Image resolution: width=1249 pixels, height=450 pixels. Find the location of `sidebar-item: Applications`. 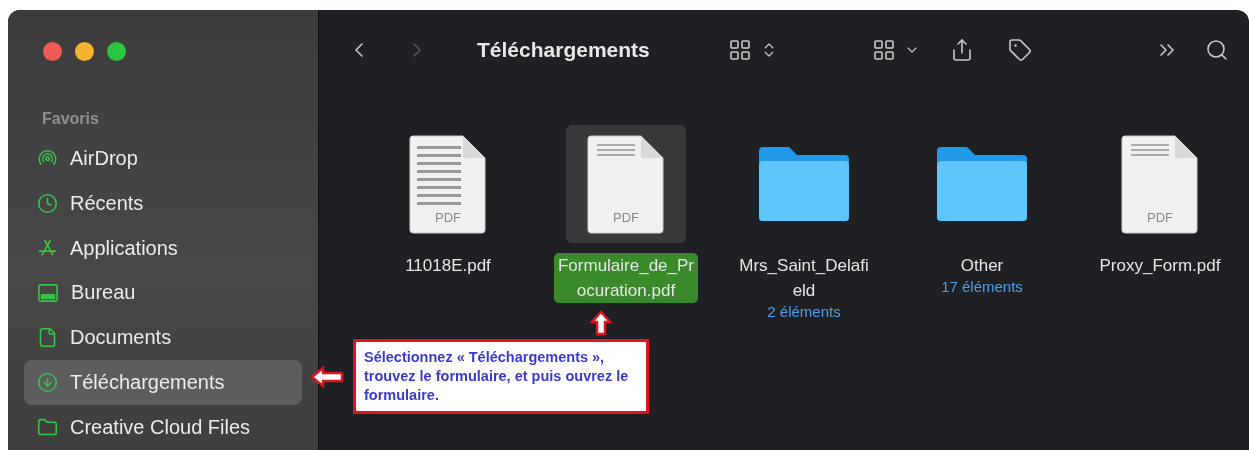

sidebar-item: Applications is located at coordinates (163, 248).